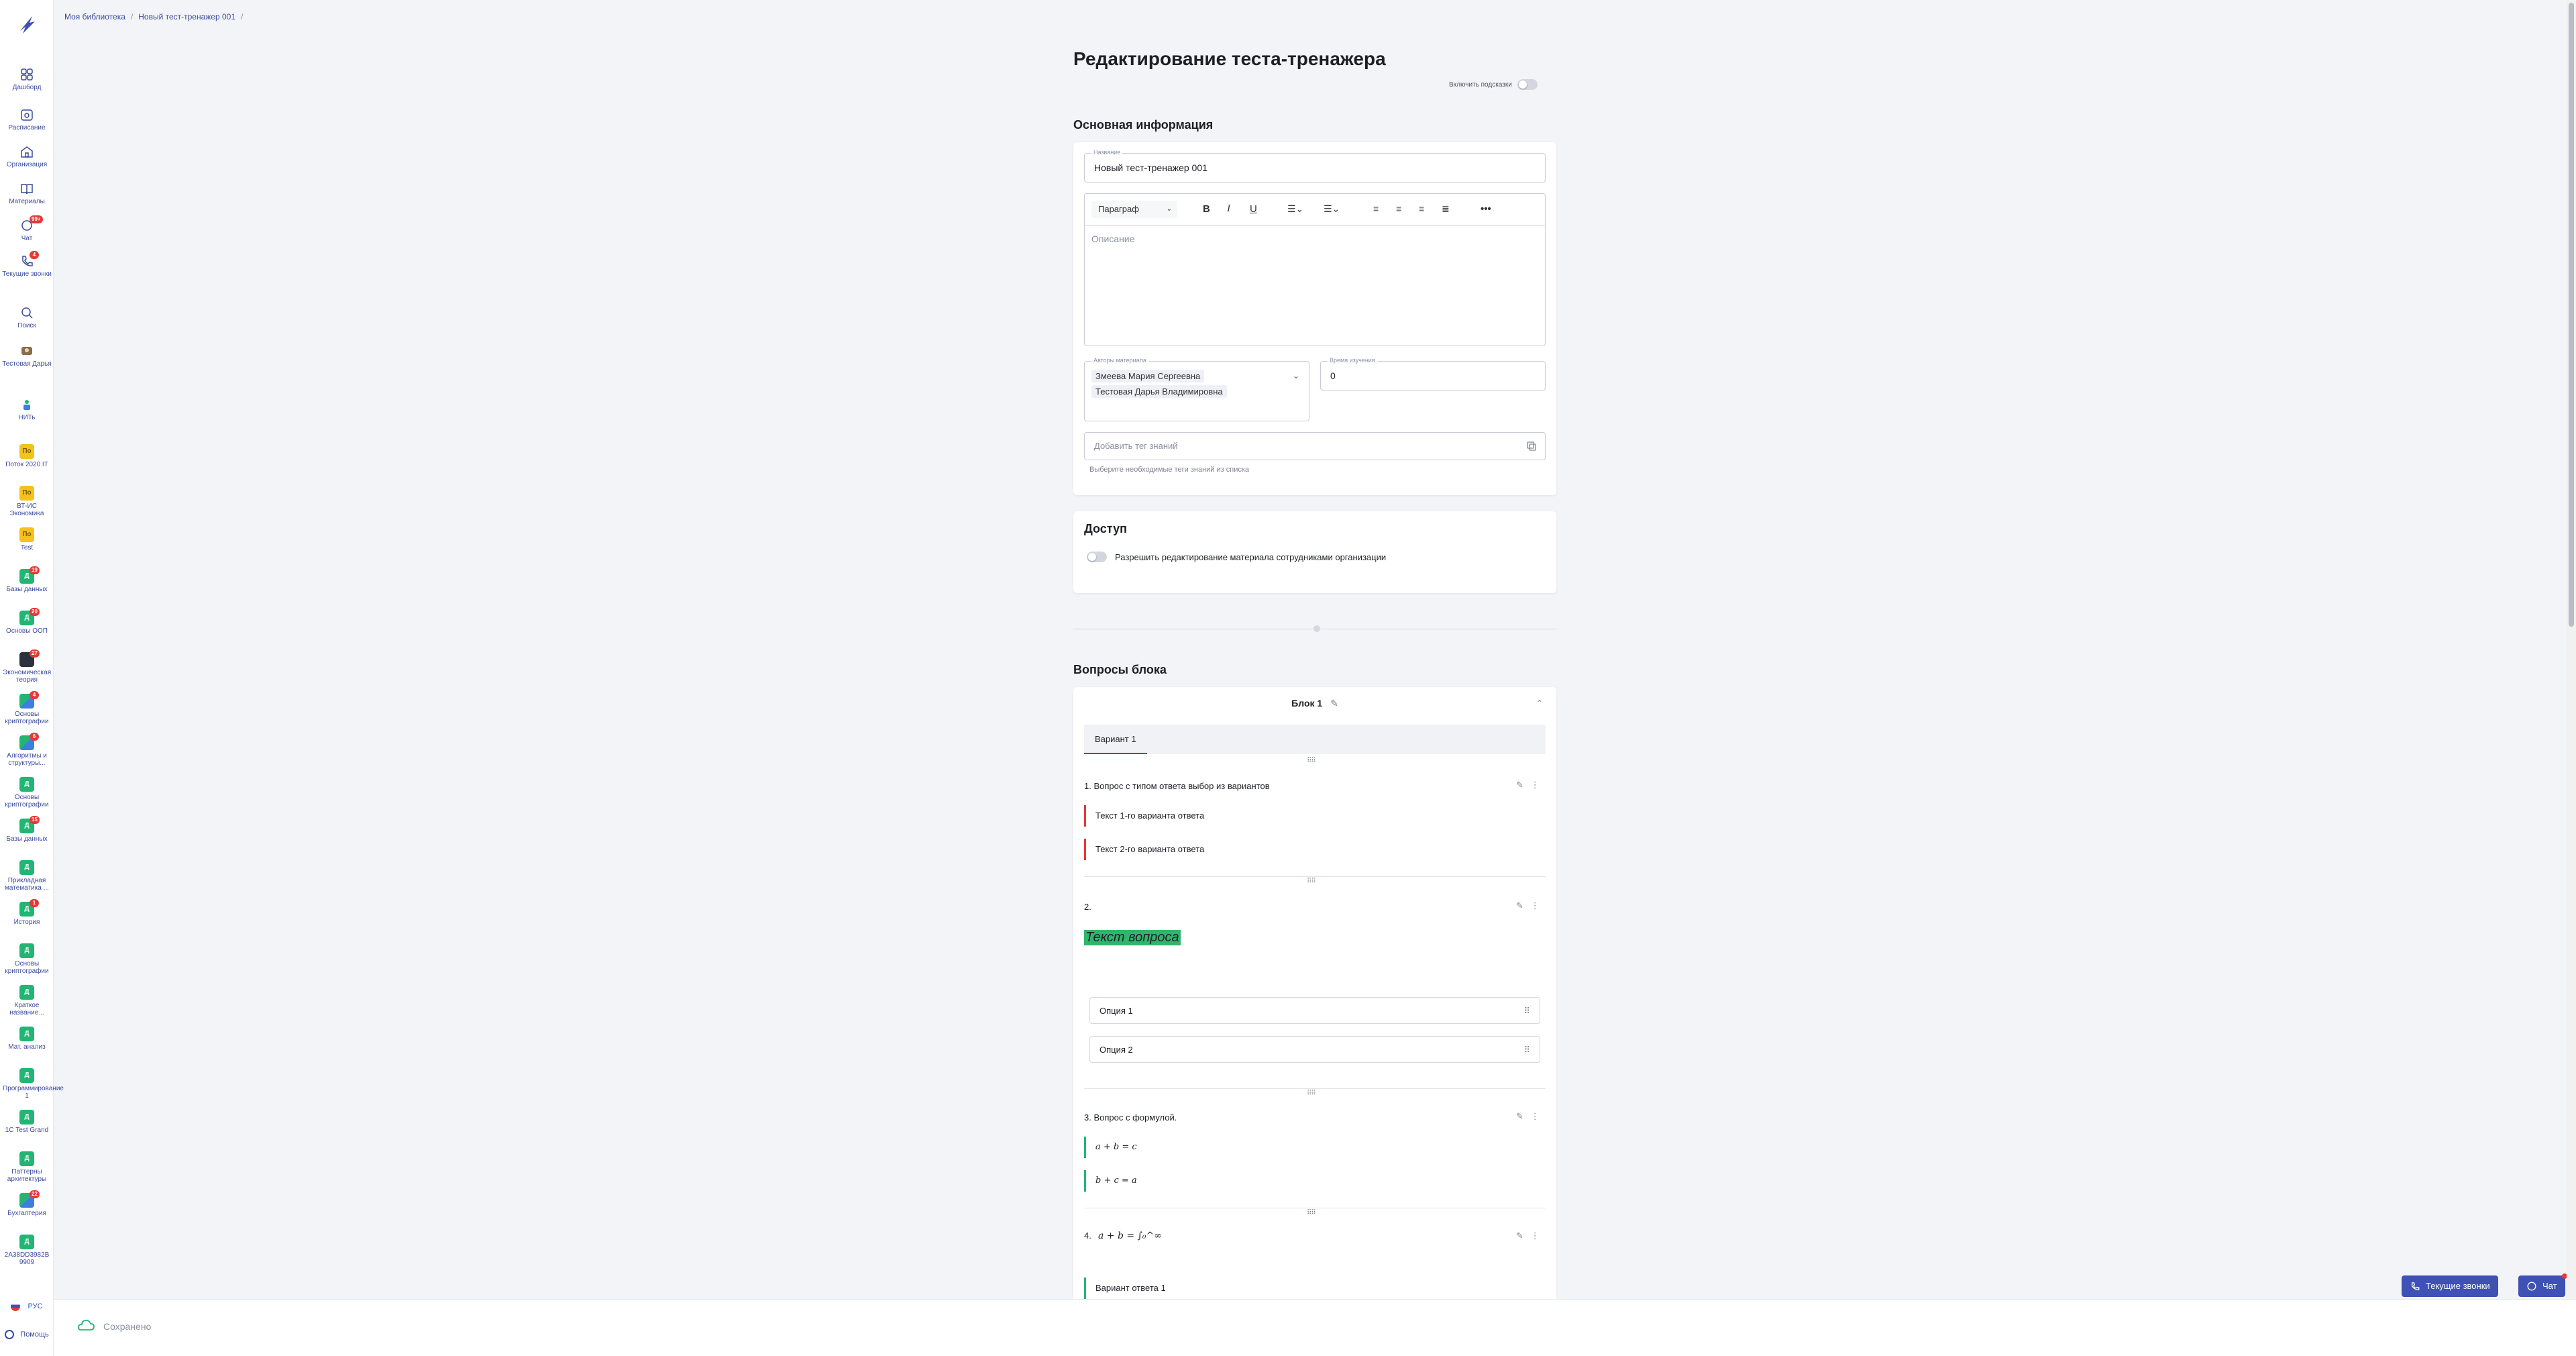 The height and width of the screenshot is (1356, 2576). Describe the element at coordinates (1148, 376) in the screenshot. I see `author-chip: Змеева Мария Сергеевна` at that location.